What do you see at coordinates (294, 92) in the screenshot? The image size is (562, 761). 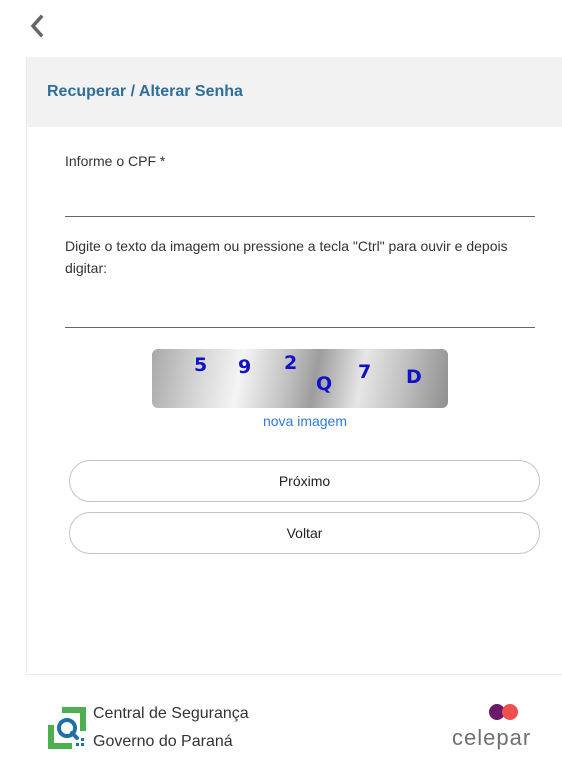 I see `card-header: Recuperar / Alterar Senha` at bounding box center [294, 92].